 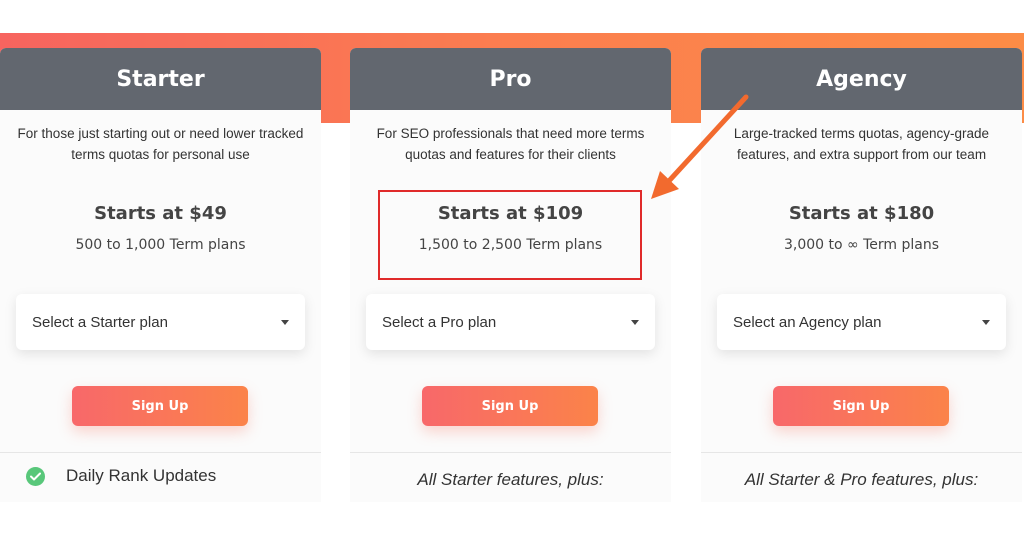 What do you see at coordinates (100, 322) in the screenshot?
I see `plan-select-value: Select a Starter plan` at bounding box center [100, 322].